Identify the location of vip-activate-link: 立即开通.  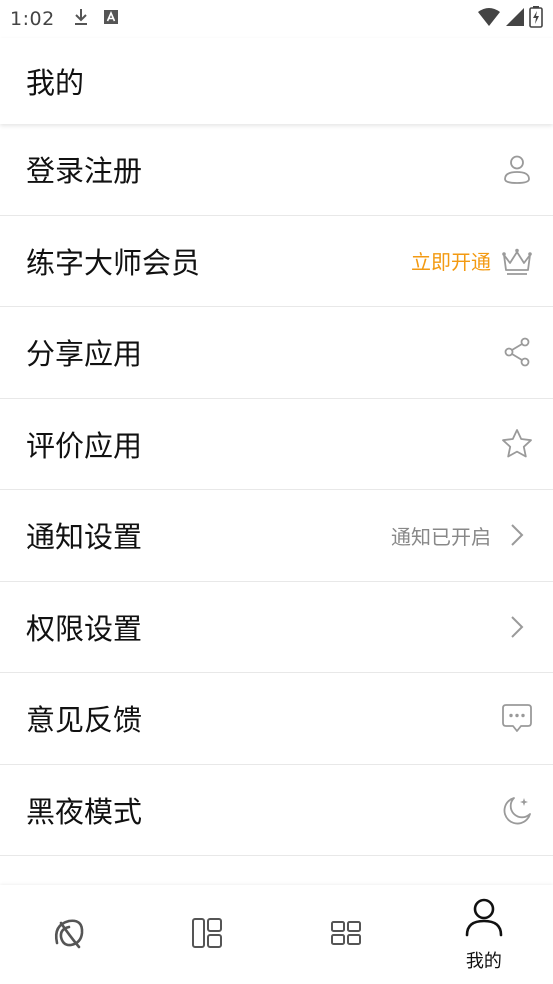
(451, 260).